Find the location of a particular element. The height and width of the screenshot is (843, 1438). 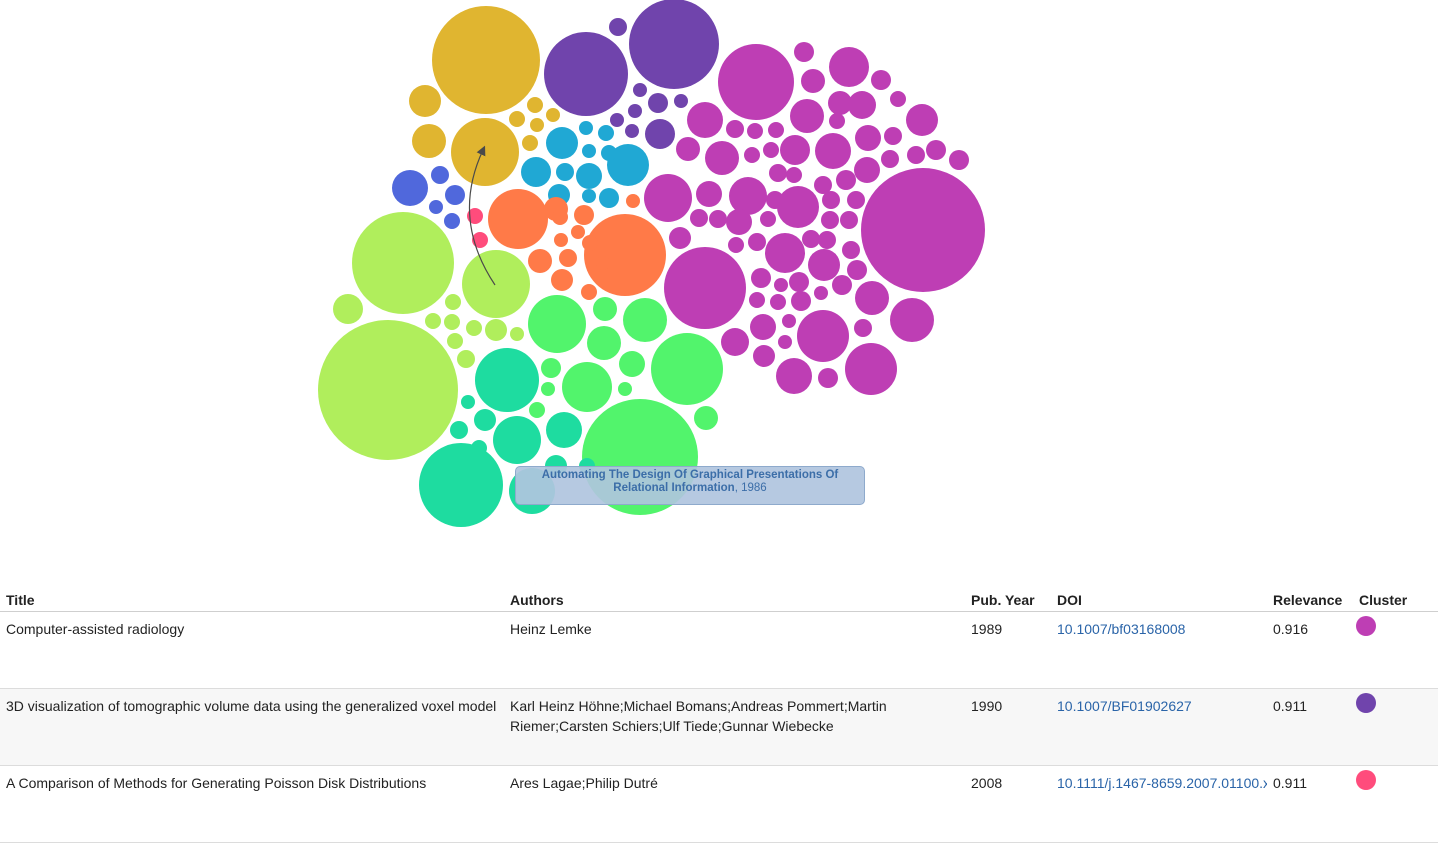

column-header-title: Title is located at coordinates (252, 600).